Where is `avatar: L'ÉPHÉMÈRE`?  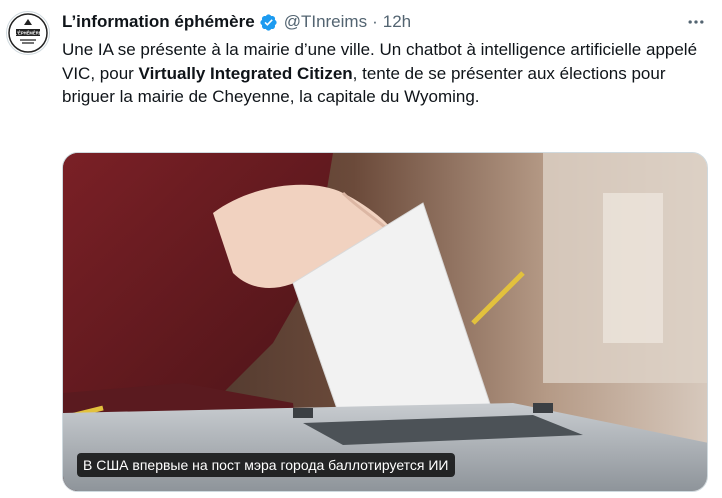 avatar: L'ÉPHÉMÈRE is located at coordinates (28, 33).